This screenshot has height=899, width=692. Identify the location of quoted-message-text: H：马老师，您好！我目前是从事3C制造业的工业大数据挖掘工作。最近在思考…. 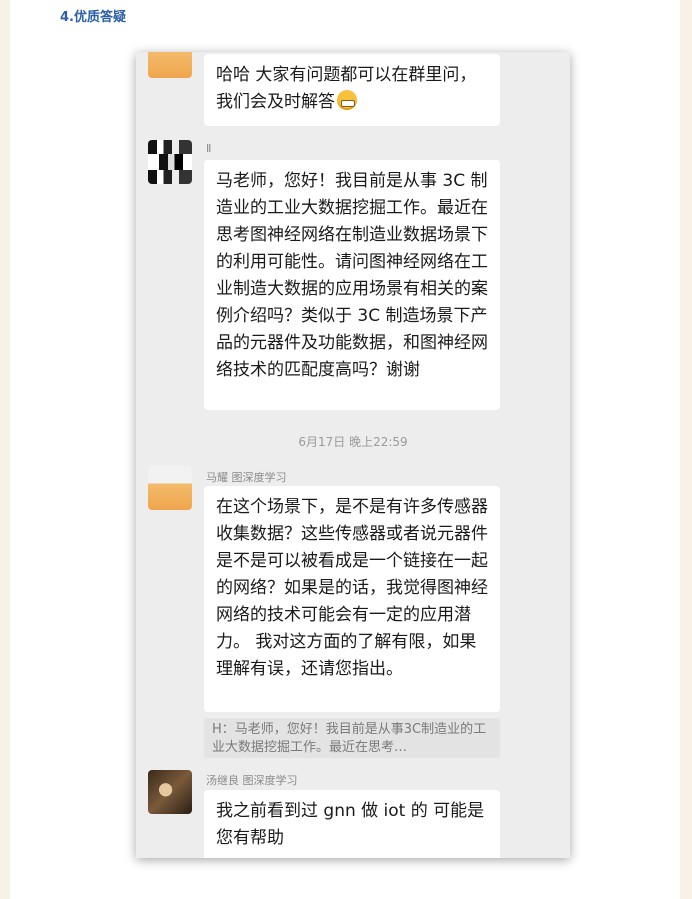
(349, 738).